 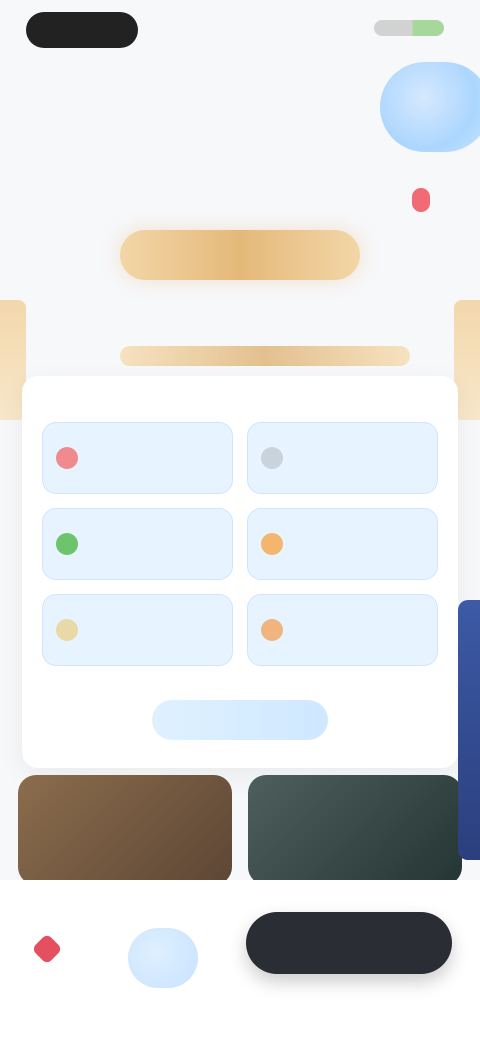 What do you see at coordinates (82, 30) in the screenshot?
I see `status-pill` at bounding box center [82, 30].